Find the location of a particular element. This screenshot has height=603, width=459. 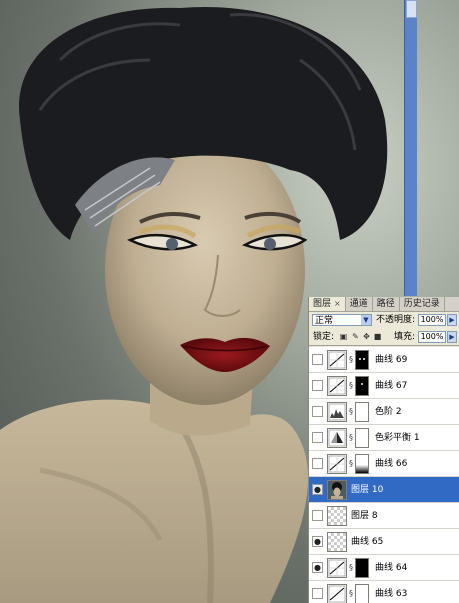

tab-history: 历史记录 is located at coordinates (422, 304).